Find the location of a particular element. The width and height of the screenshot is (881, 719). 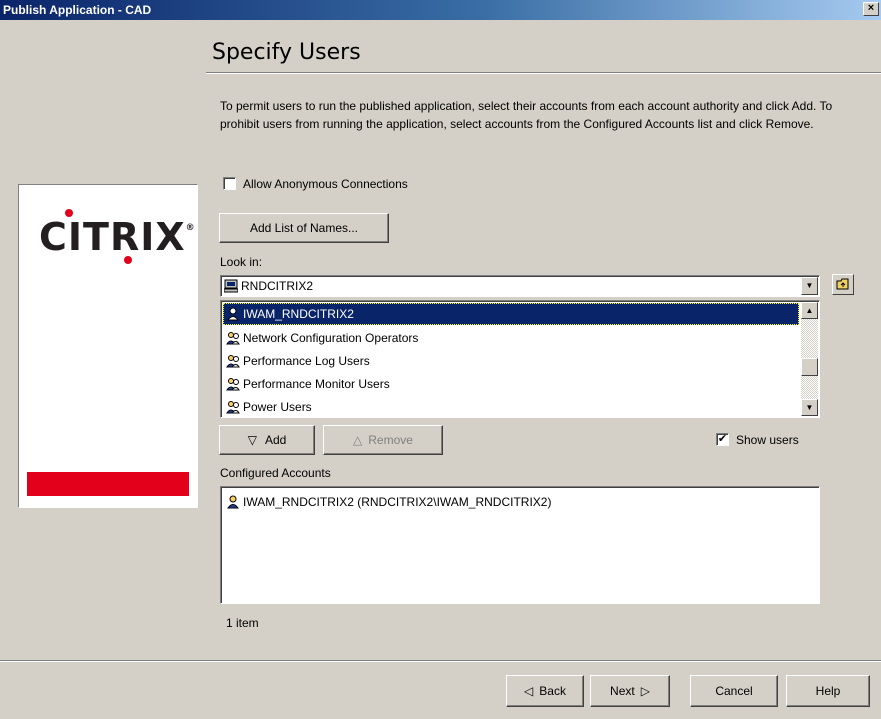

checkmark-icon: ✔ is located at coordinates (722, 439).